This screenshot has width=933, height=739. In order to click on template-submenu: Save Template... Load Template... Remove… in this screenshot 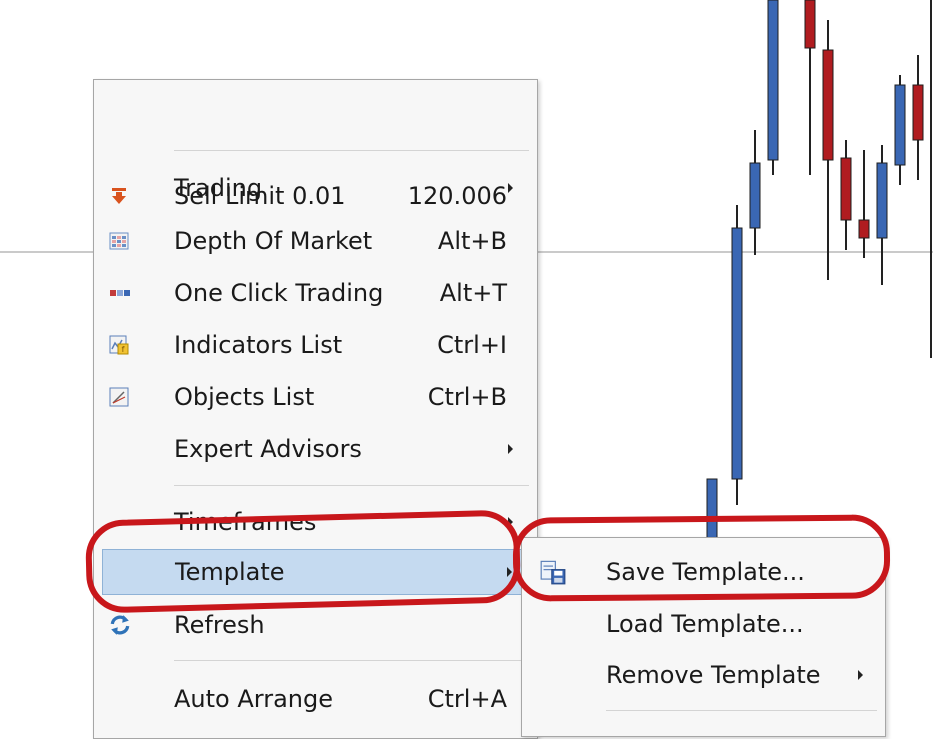, I will do `click(703, 637)`.